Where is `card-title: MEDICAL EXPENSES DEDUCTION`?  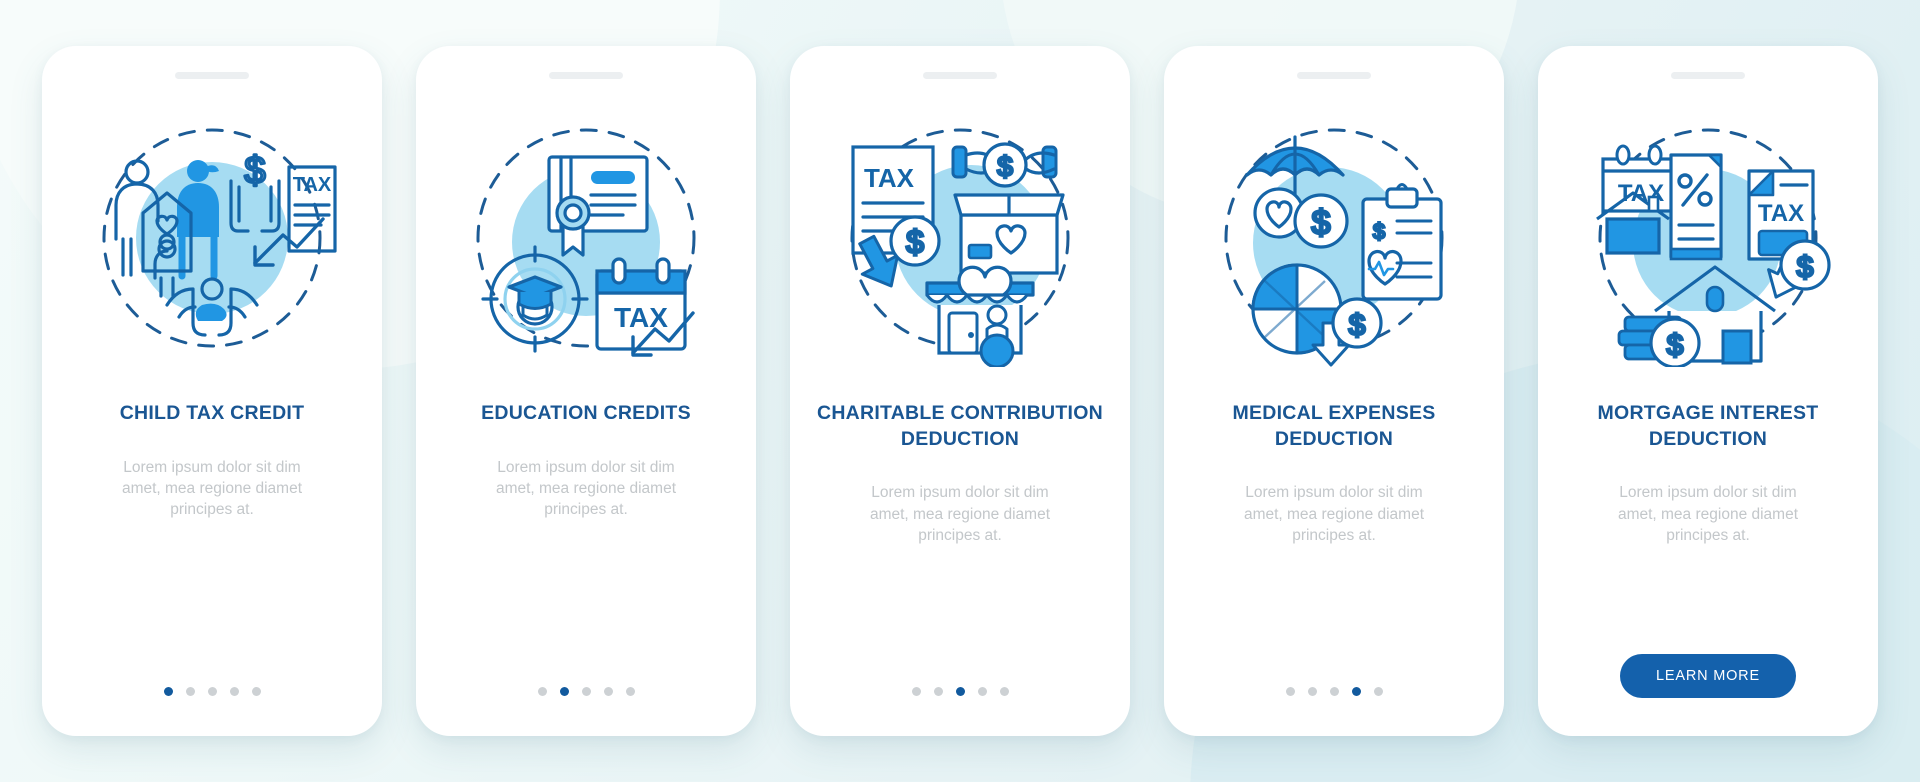
card-title: MEDICAL EXPENSES DEDUCTION is located at coordinates (1334, 426).